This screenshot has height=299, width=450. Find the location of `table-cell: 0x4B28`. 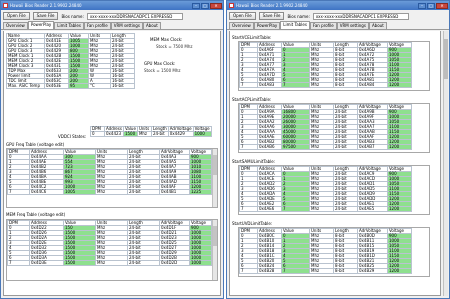

table-cell: 0x4B28 is located at coordinates (269, 271).